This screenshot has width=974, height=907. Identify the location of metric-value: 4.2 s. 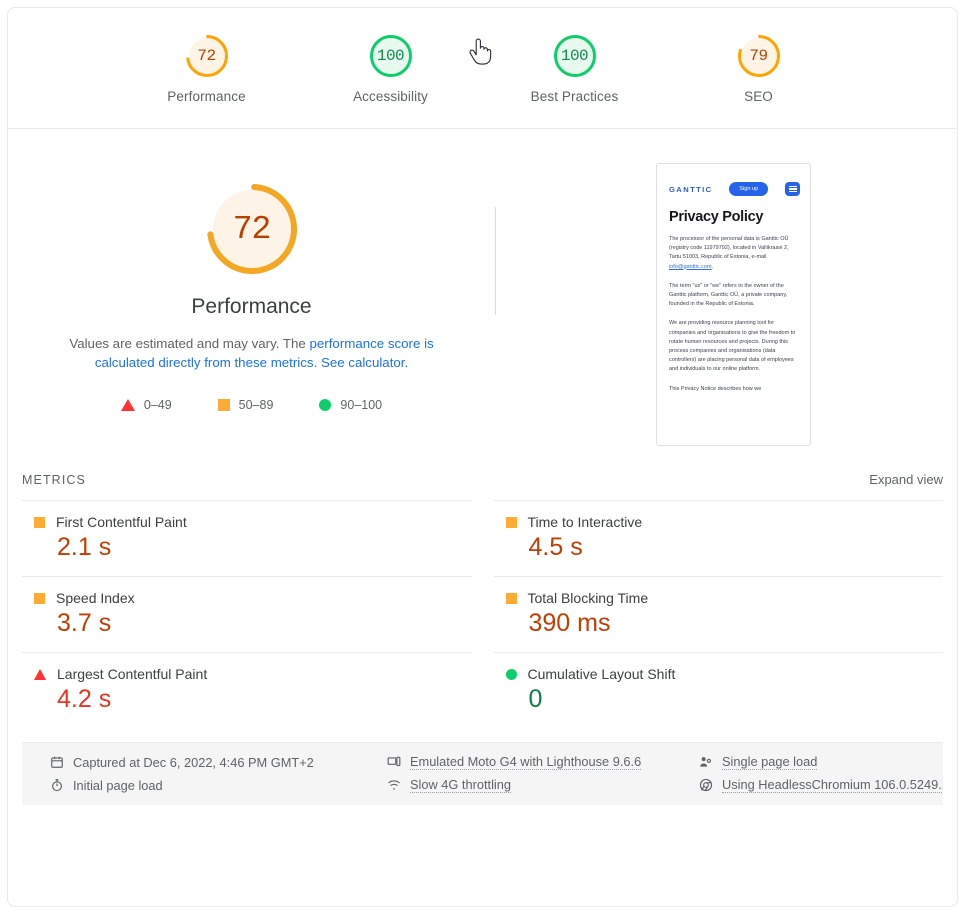
(84, 699).